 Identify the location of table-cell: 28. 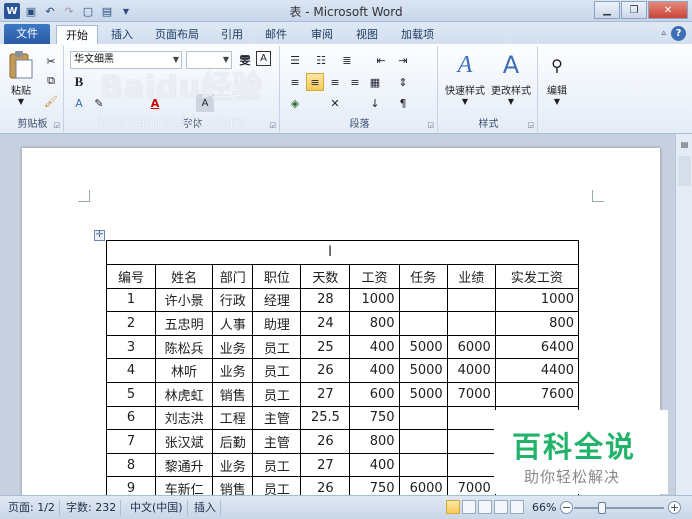
(325, 300).